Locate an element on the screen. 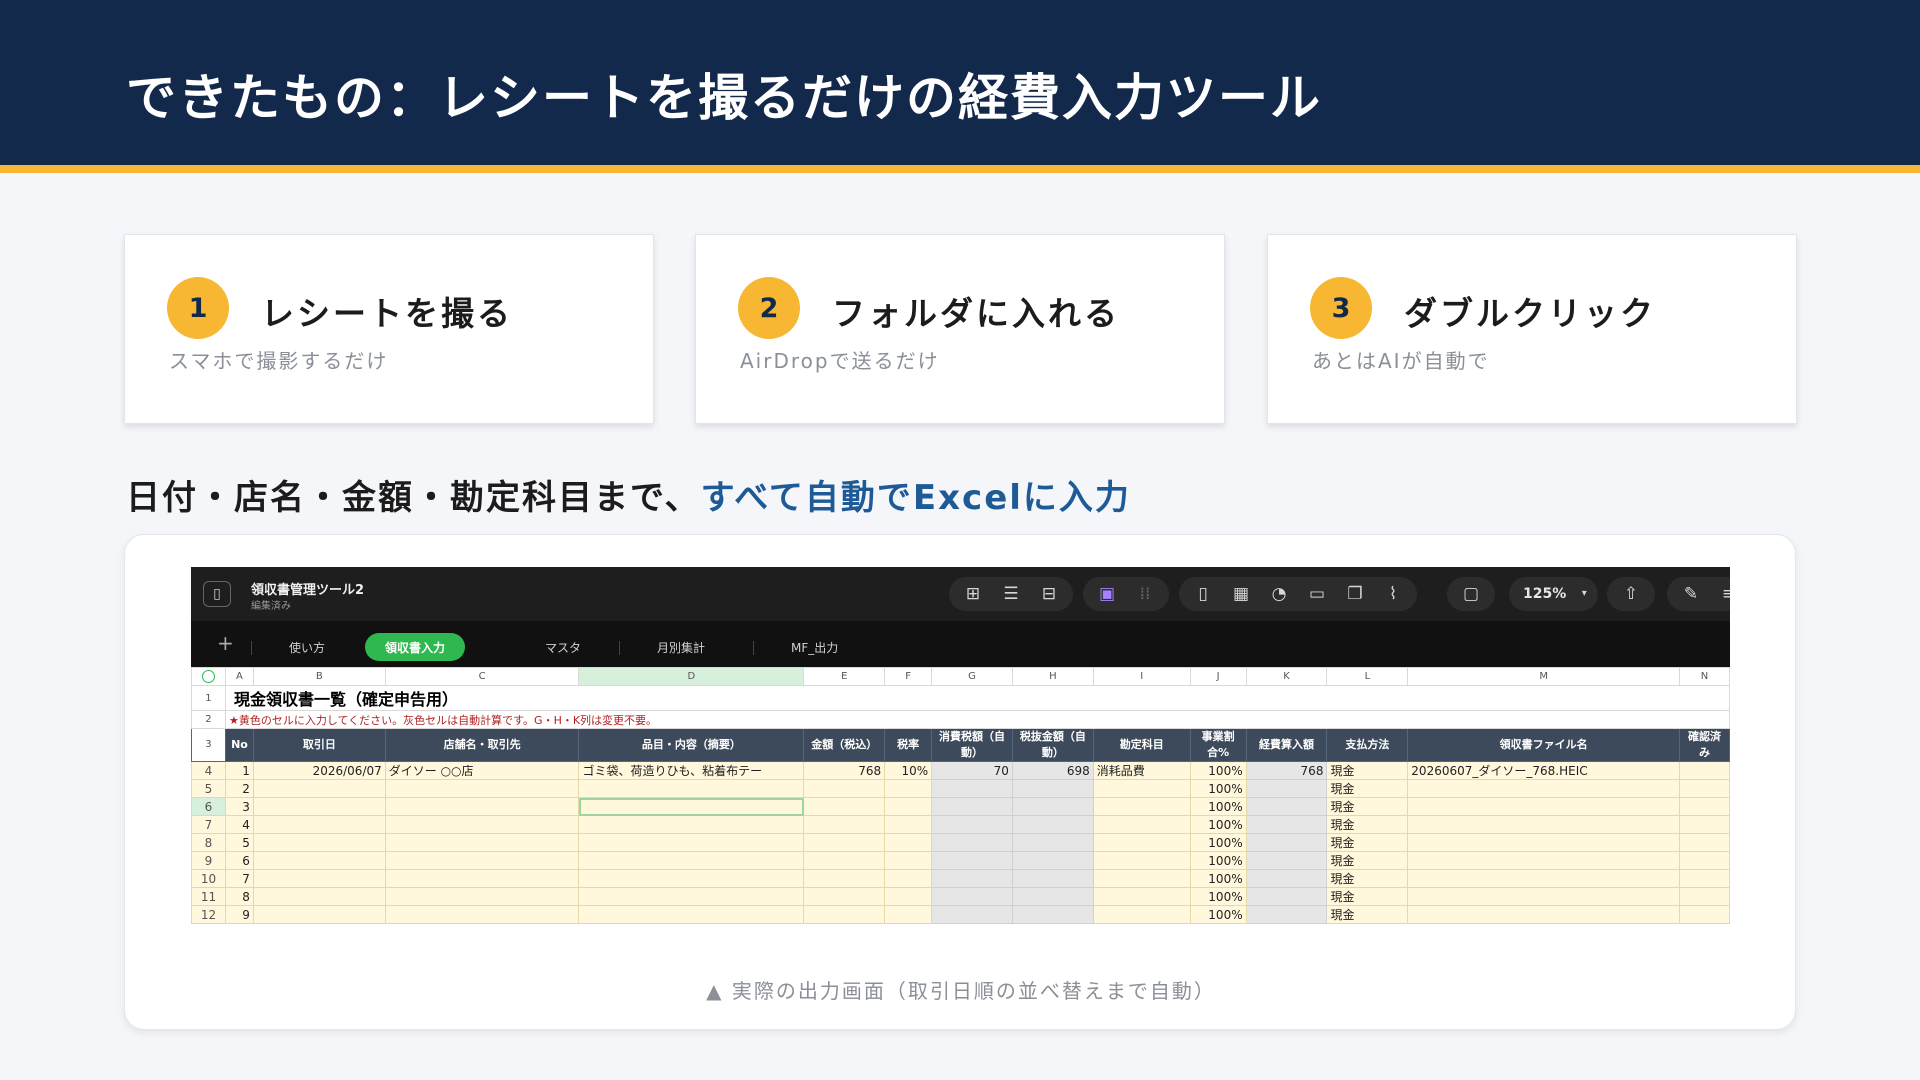 Image resolution: width=1920 pixels, height=1080 pixels. row-number: 8 is located at coordinates (208, 842).